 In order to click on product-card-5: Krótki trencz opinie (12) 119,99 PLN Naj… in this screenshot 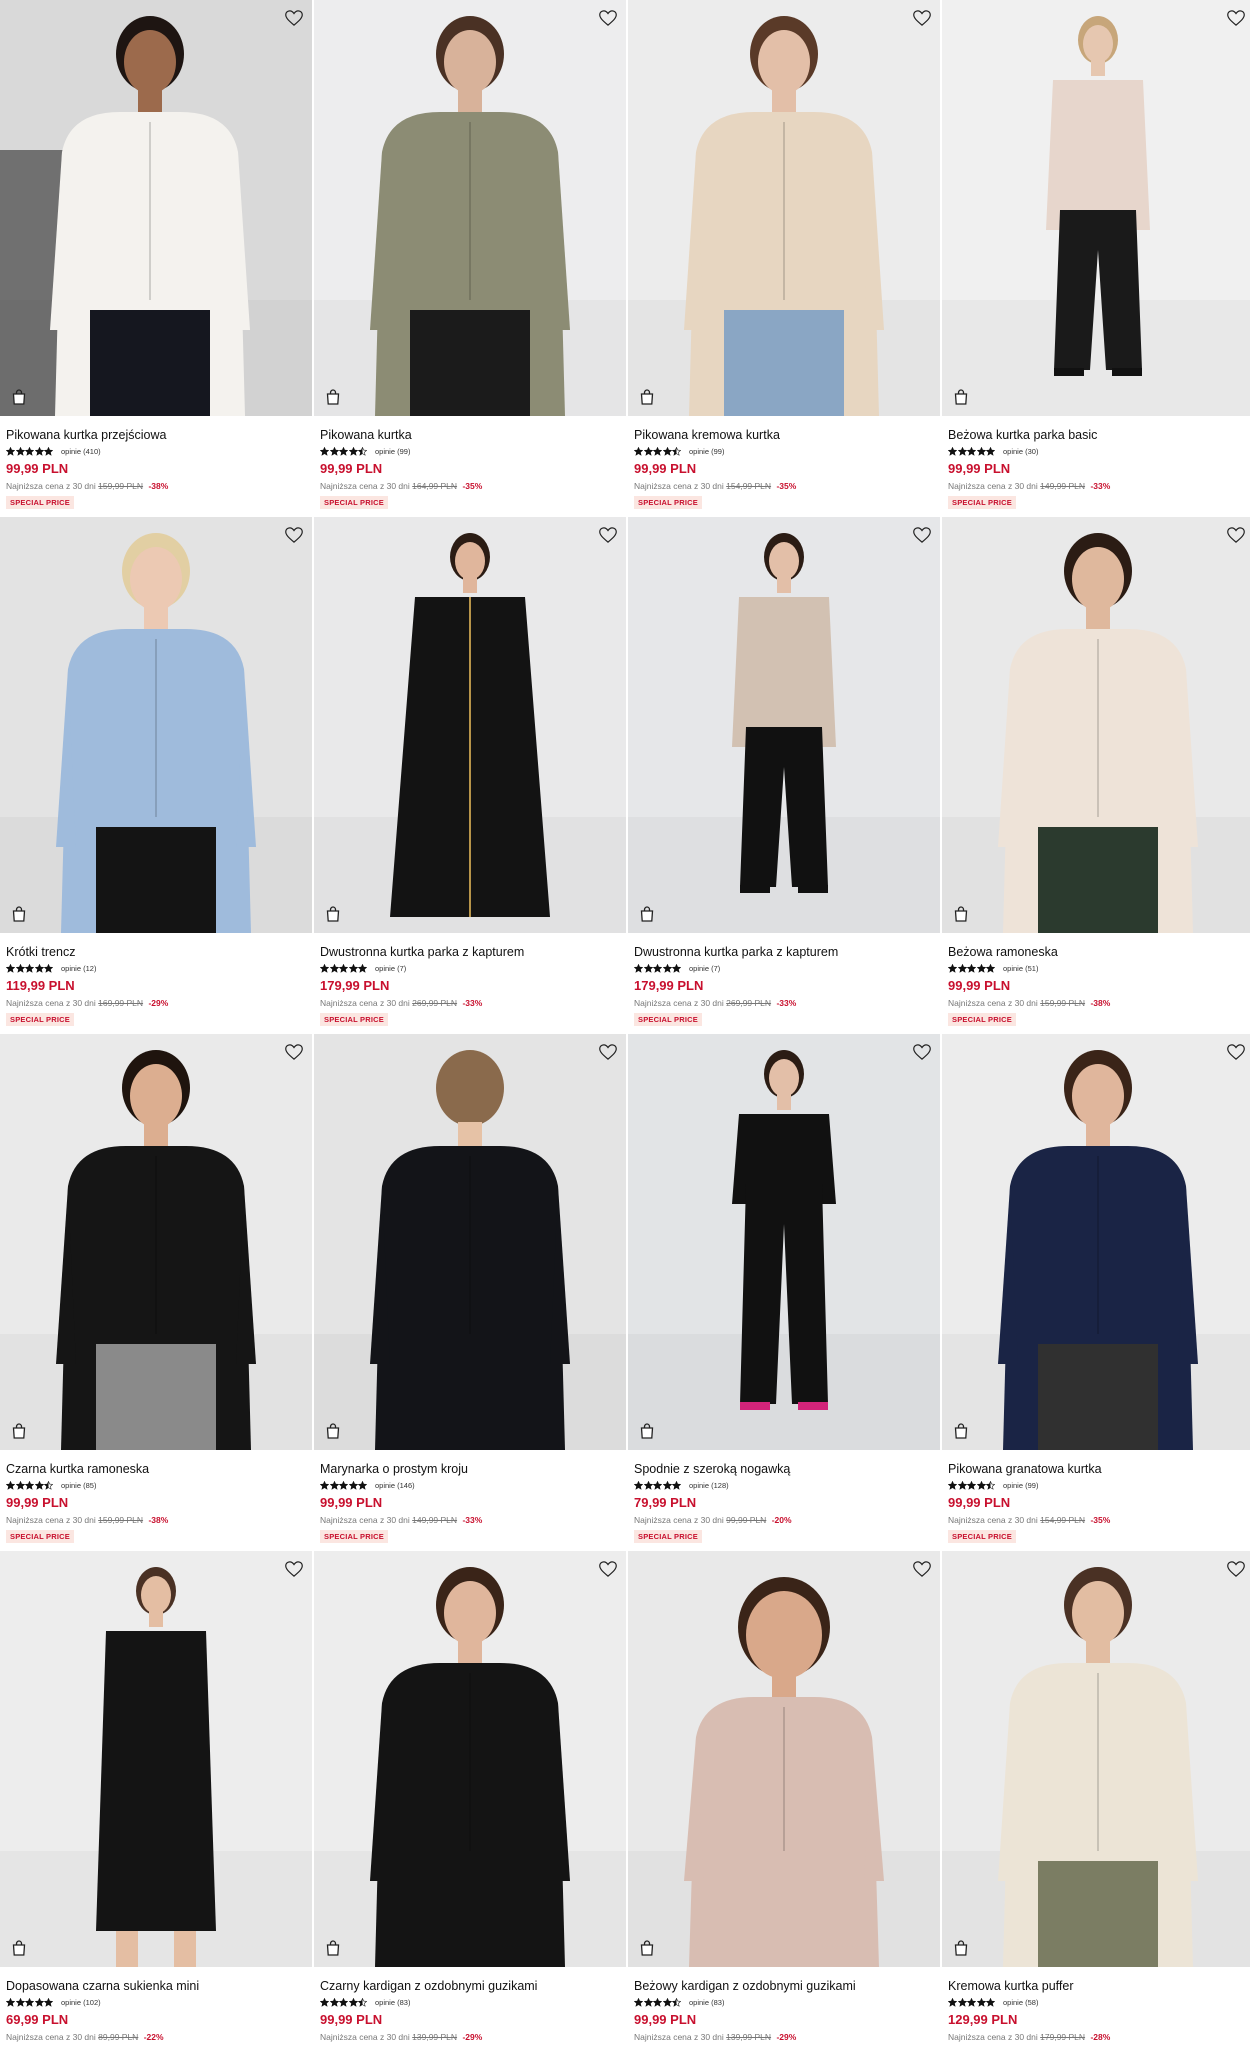, I will do `click(156, 775)`.